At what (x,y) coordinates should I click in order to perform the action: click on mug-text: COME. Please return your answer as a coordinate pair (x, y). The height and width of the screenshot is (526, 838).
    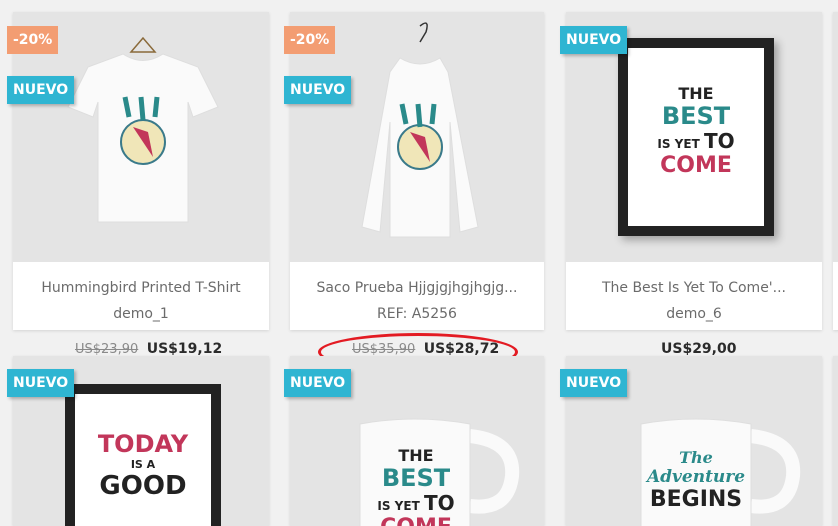
    Looking at the image, I should click on (416, 520).